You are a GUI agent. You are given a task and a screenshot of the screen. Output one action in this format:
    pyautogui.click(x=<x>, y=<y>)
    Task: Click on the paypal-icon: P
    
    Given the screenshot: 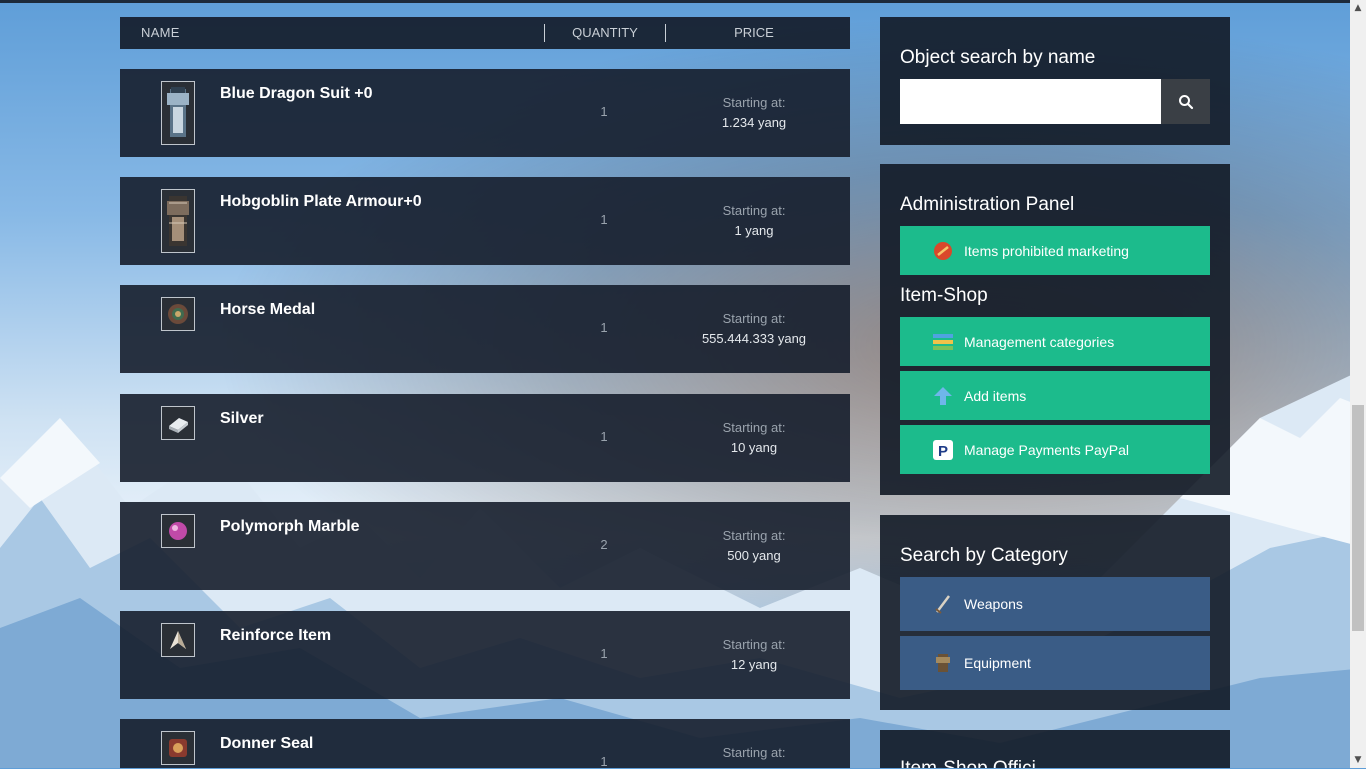 What is the action you would take?
    pyautogui.click(x=943, y=450)
    